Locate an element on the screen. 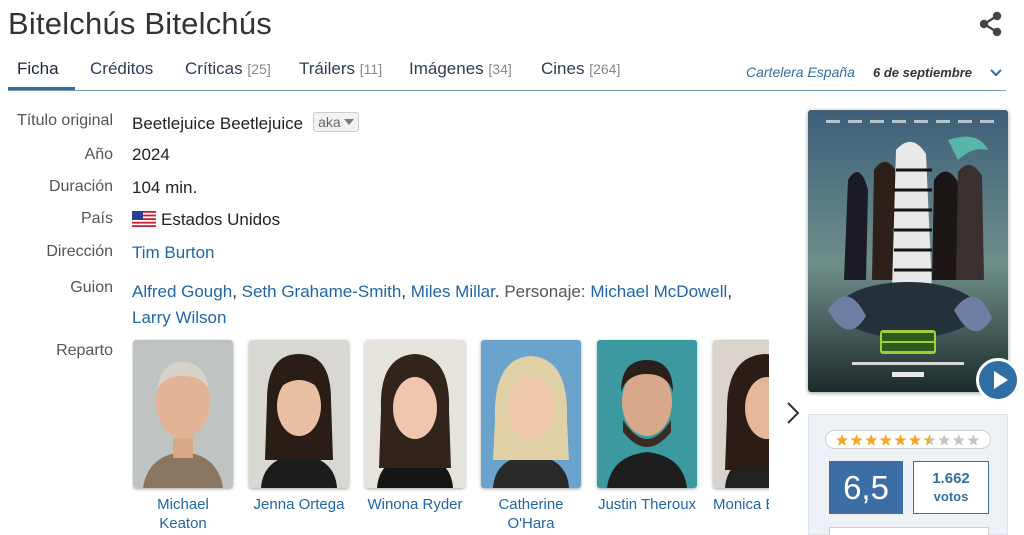  tab-criticas: Críticas [25] is located at coordinates (228, 69).